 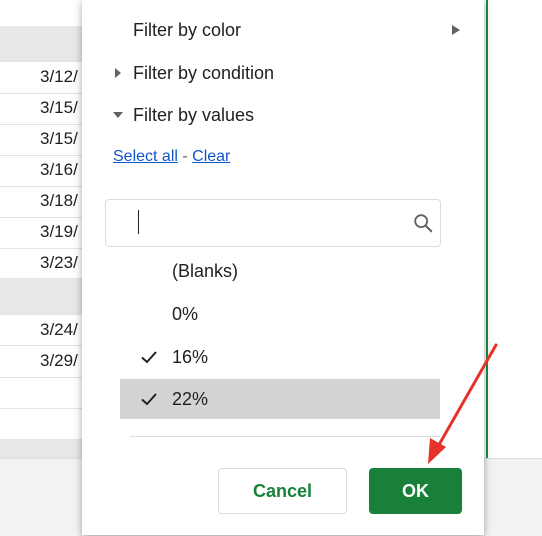 What do you see at coordinates (59, 76) in the screenshot?
I see `sheet-cell: 3/12/` at bounding box center [59, 76].